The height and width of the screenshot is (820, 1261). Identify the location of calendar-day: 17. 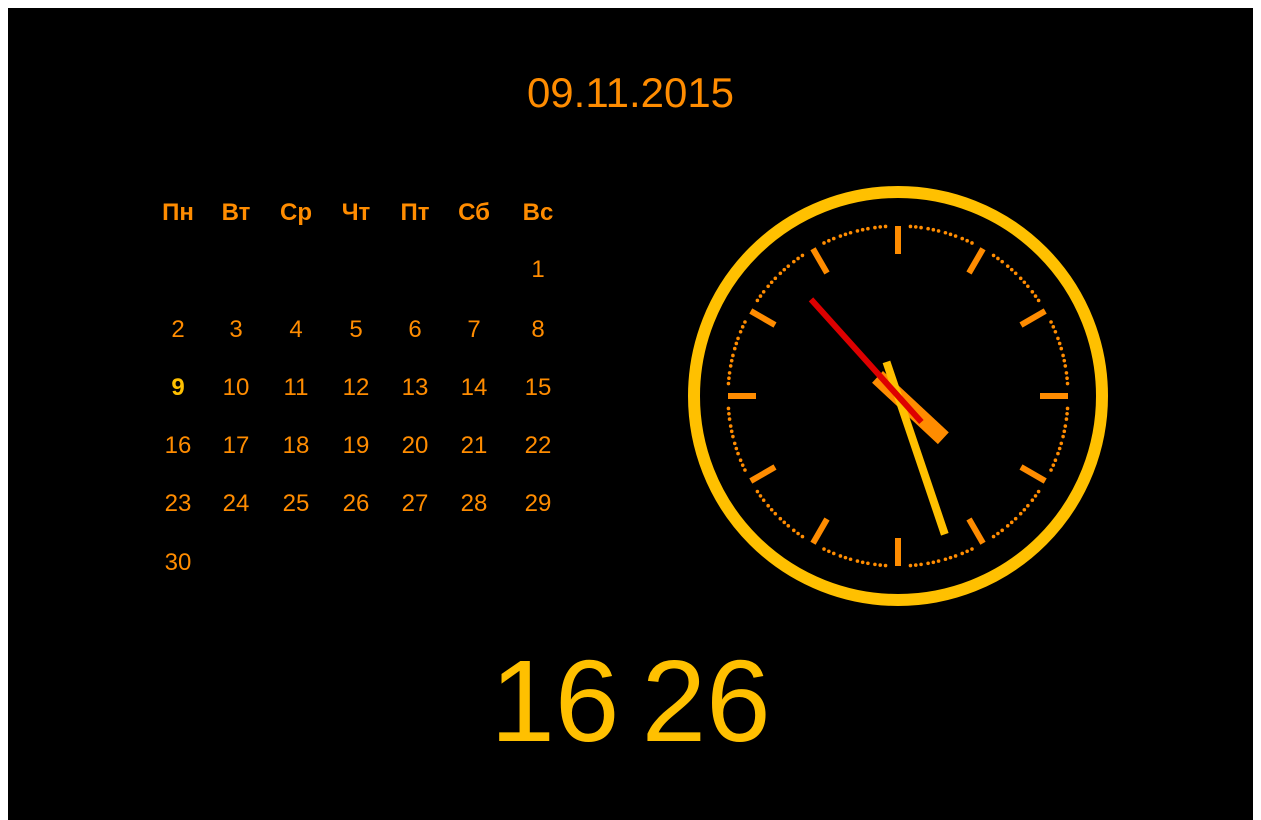
(236, 445).